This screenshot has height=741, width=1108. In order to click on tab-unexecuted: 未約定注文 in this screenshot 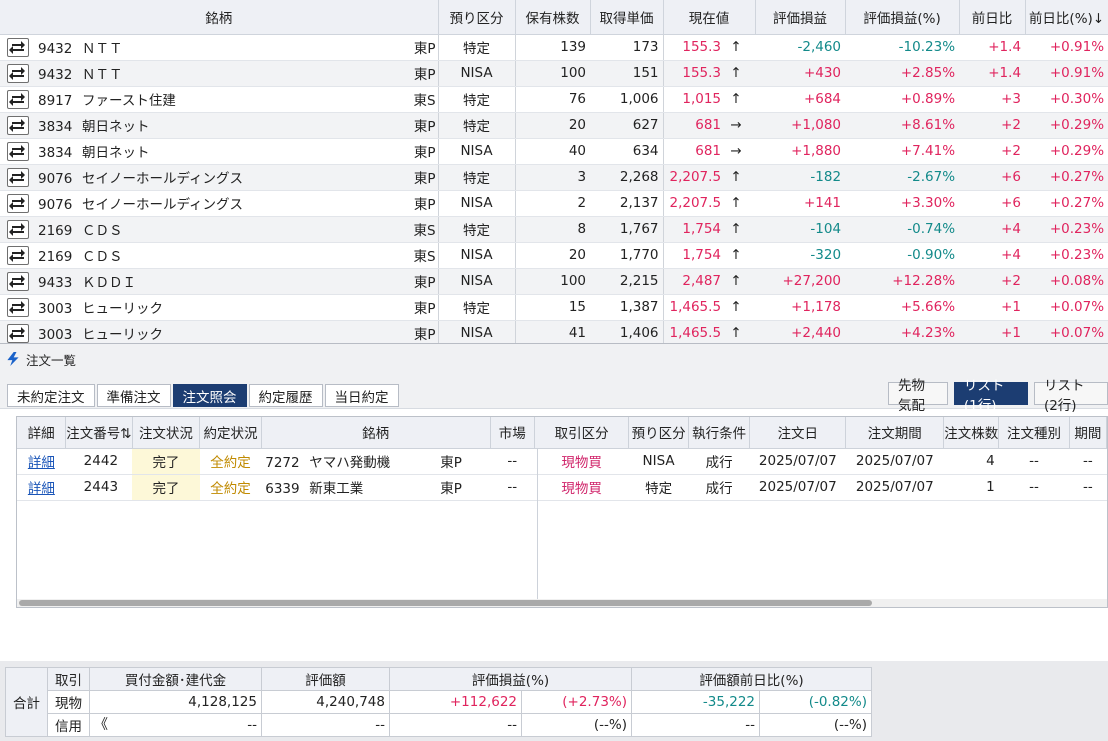, I will do `click(51, 395)`.